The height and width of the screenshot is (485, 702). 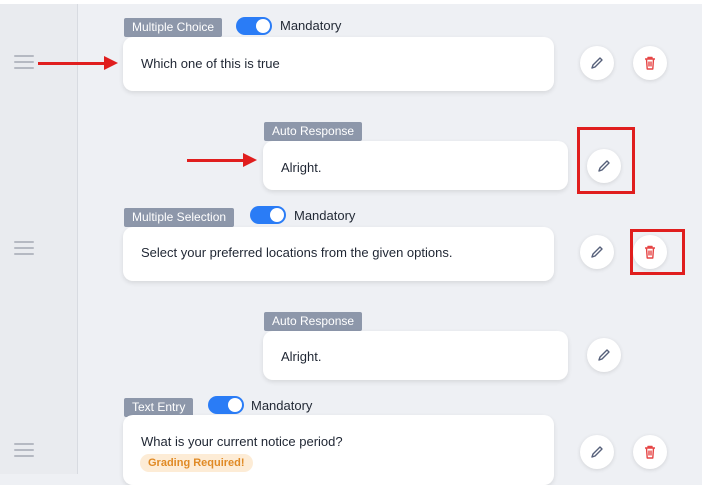 What do you see at coordinates (338, 64) in the screenshot?
I see `question-card: Which one of this is true` at bounding box center [338, 64].